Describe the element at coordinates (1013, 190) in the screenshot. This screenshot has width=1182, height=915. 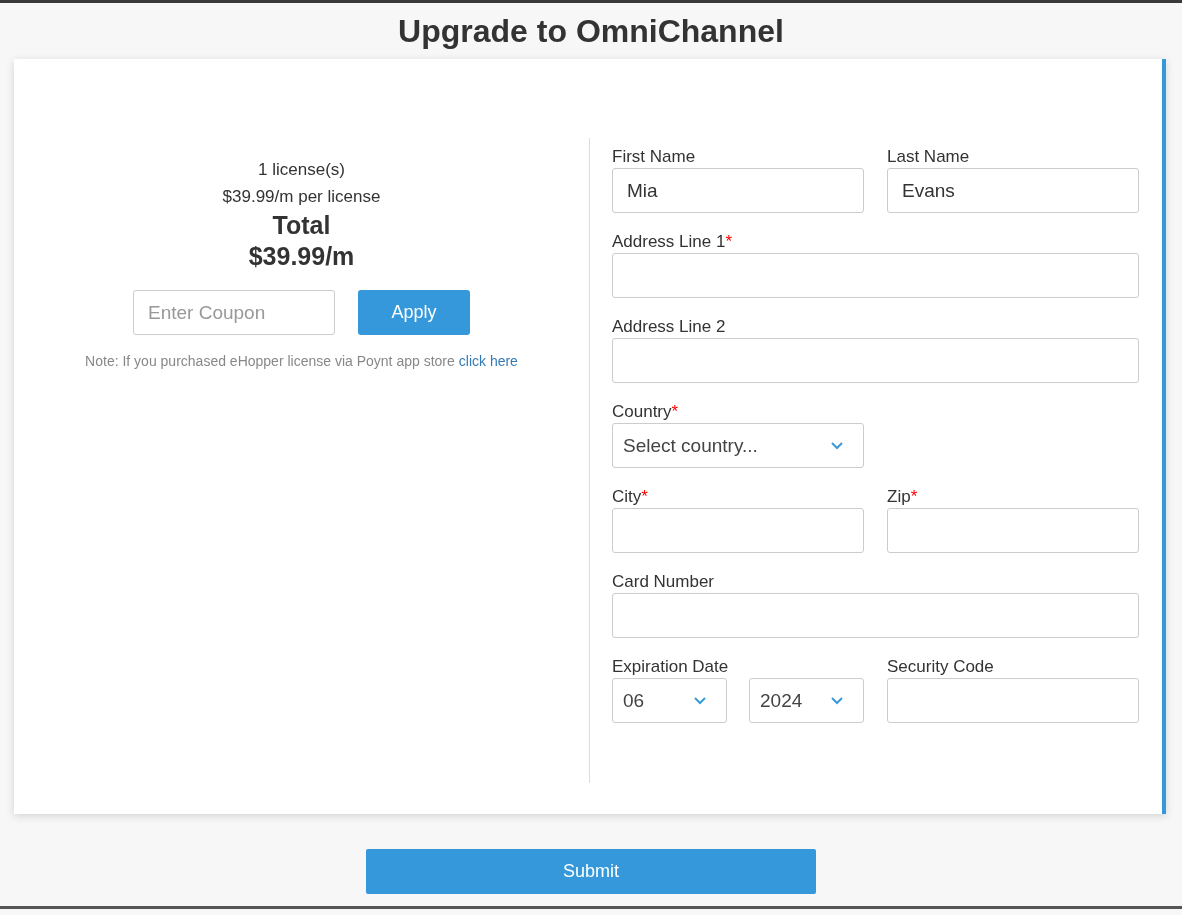
I see `input-field: Evans` at that location.